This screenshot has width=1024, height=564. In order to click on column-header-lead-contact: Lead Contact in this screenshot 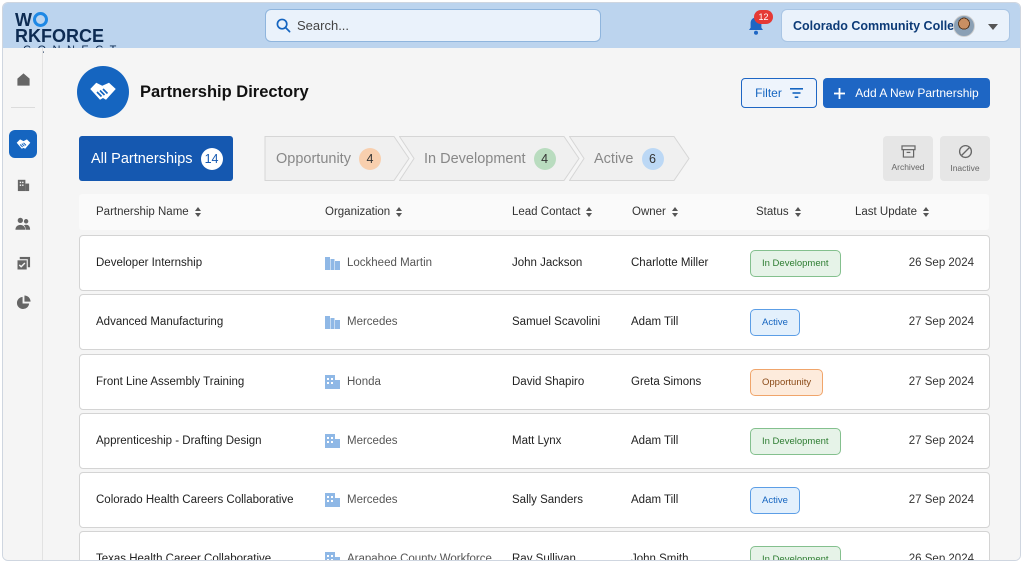, I will do `click(552, 212)`.